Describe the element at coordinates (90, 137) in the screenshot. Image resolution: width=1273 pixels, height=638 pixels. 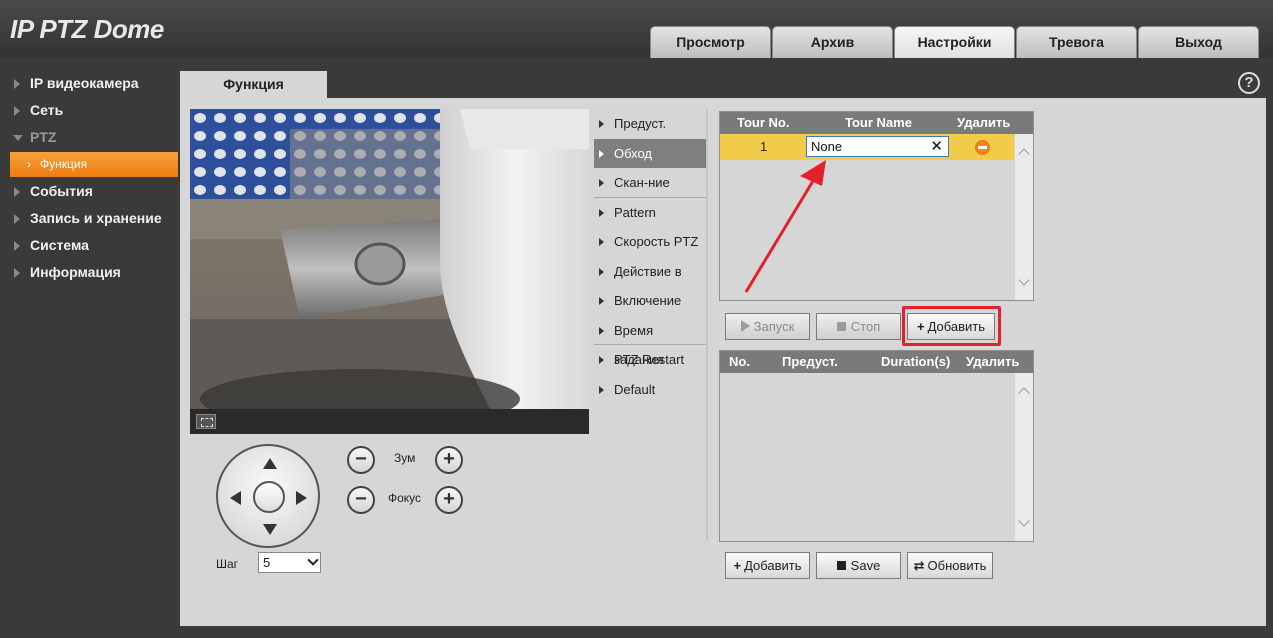
I see `sidebar-item-ptz: PTZ` at that location.